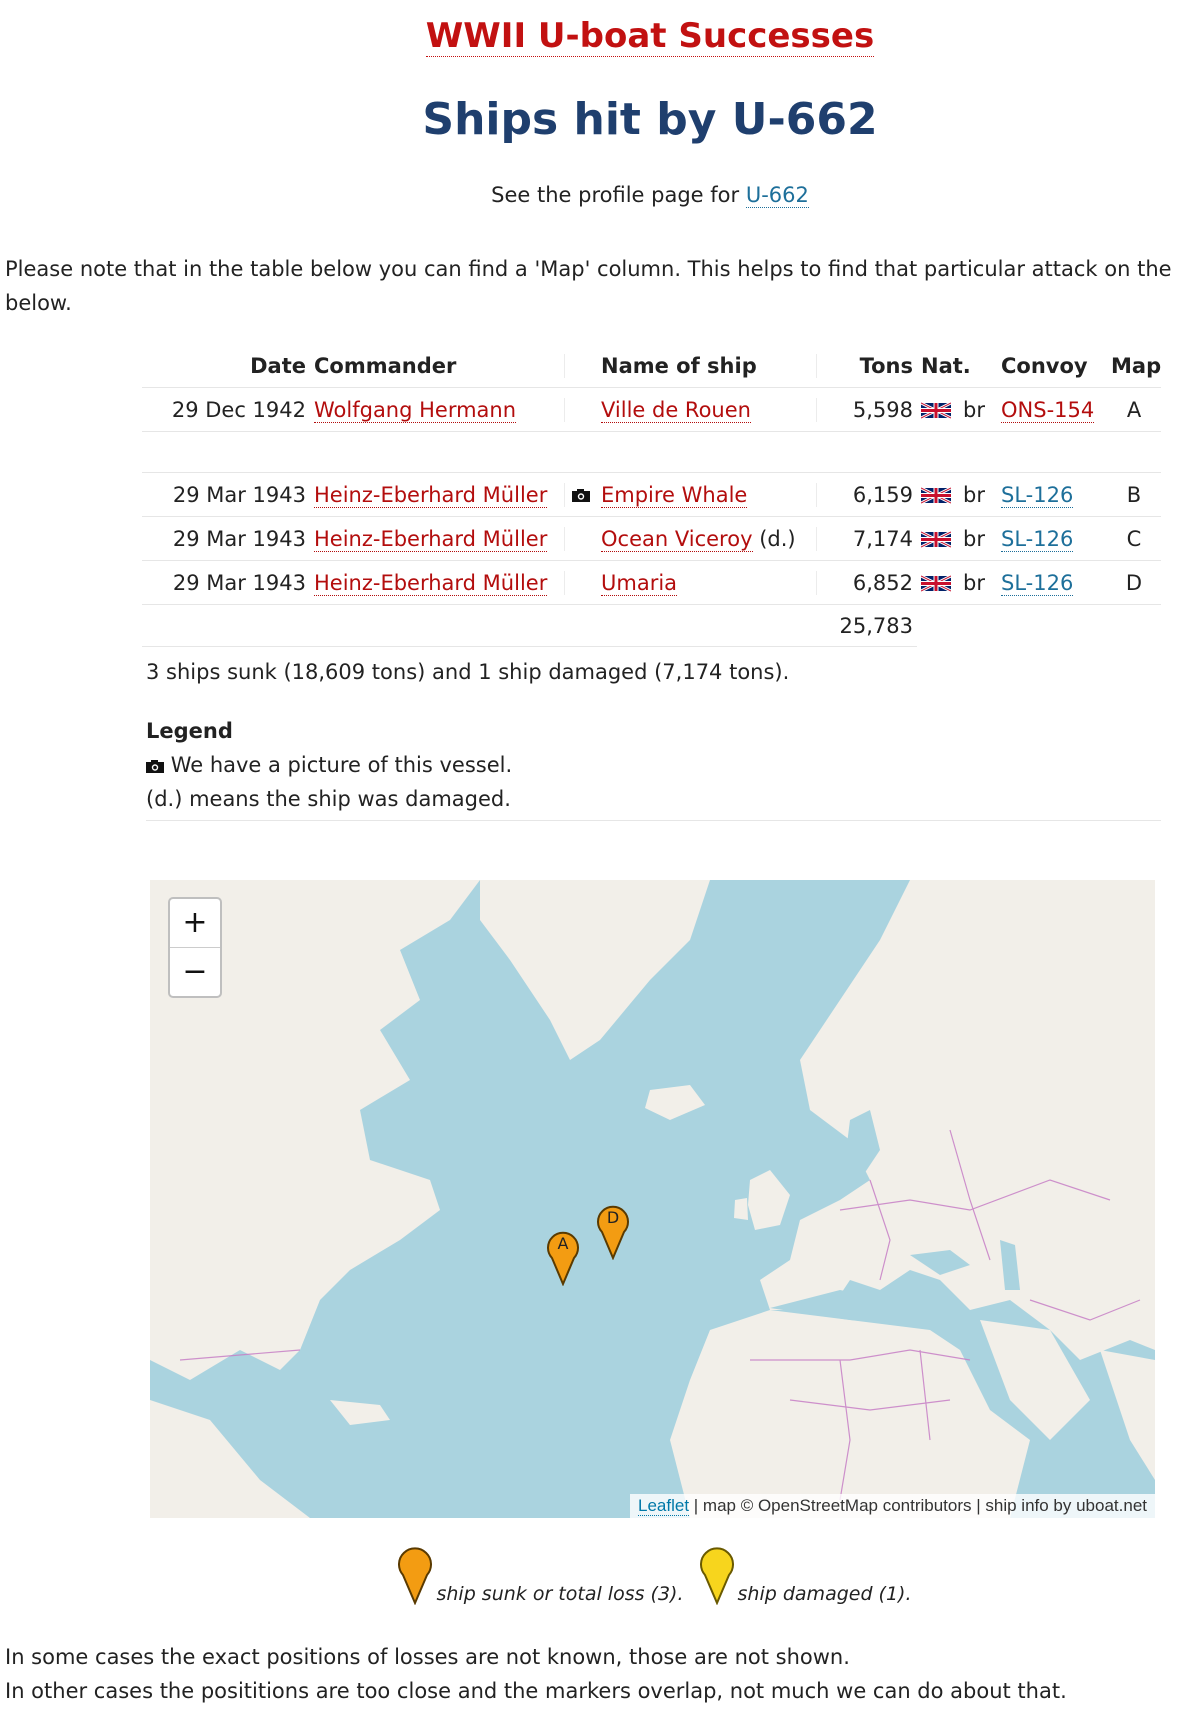 This screenshot has width=1202, height=1717. I want to click on ship-link: Empire Whale, so click(674, 495).